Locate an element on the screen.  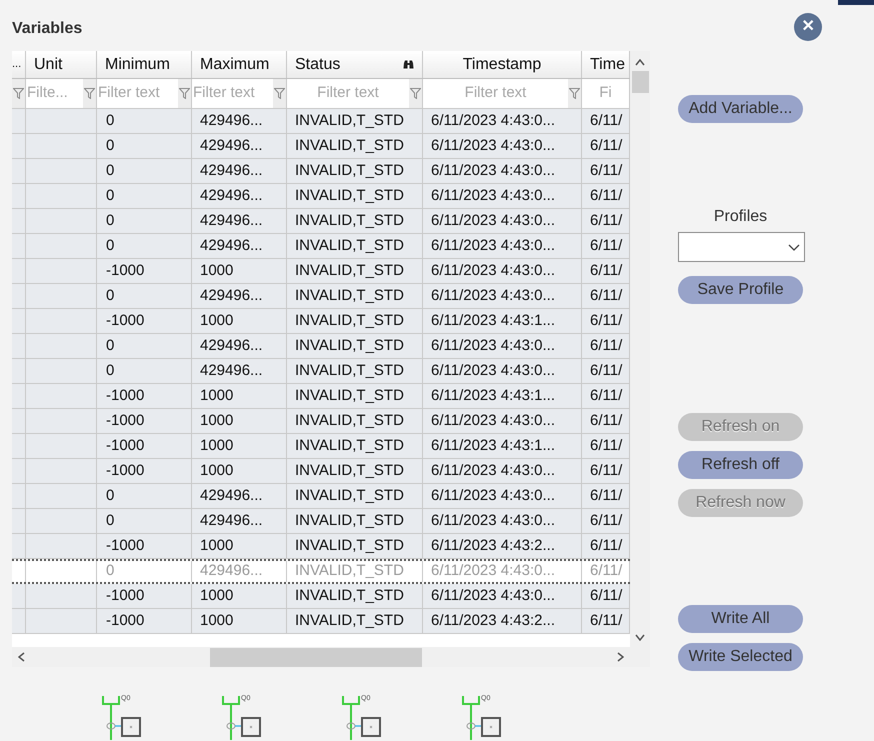
column-header: Unit is located at coordinates (61, 64).